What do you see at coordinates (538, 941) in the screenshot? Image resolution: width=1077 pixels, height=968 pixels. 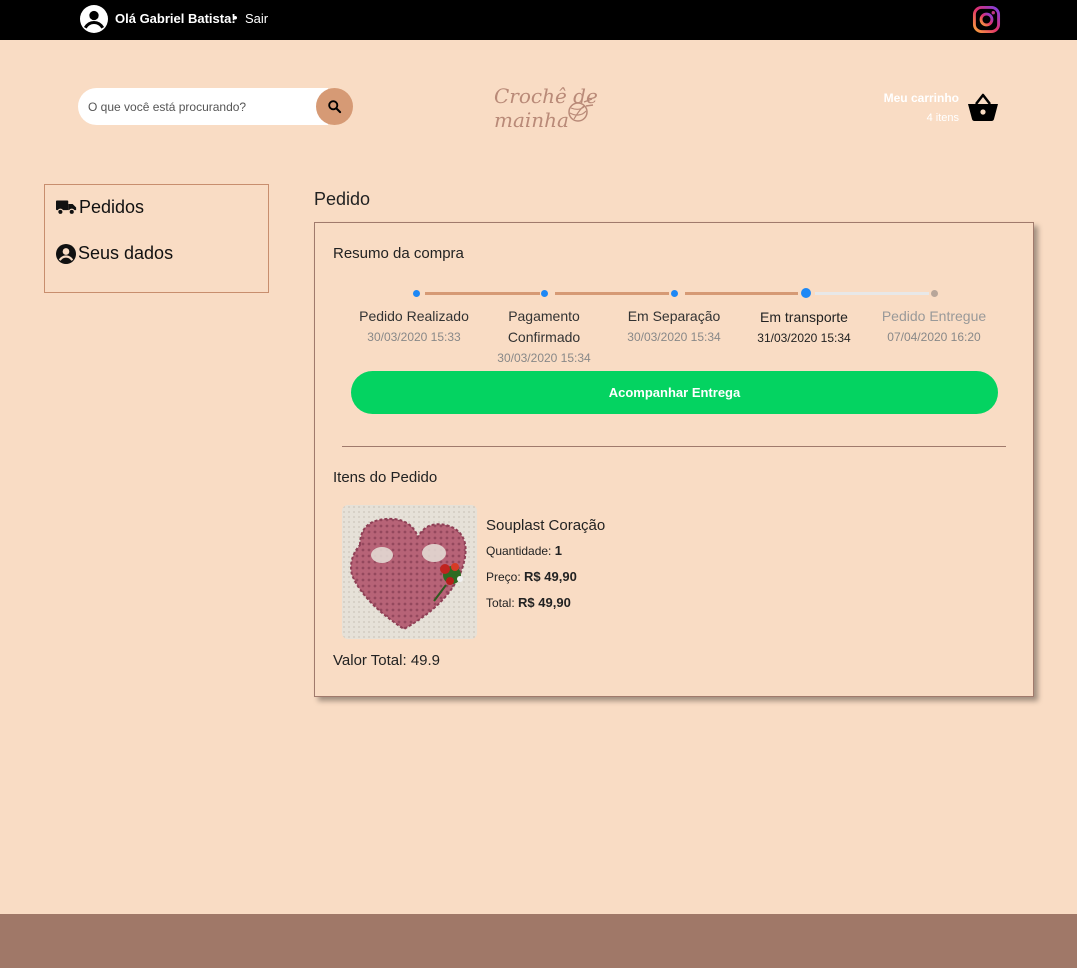 I see `footer` at bounding box center [538, 941].